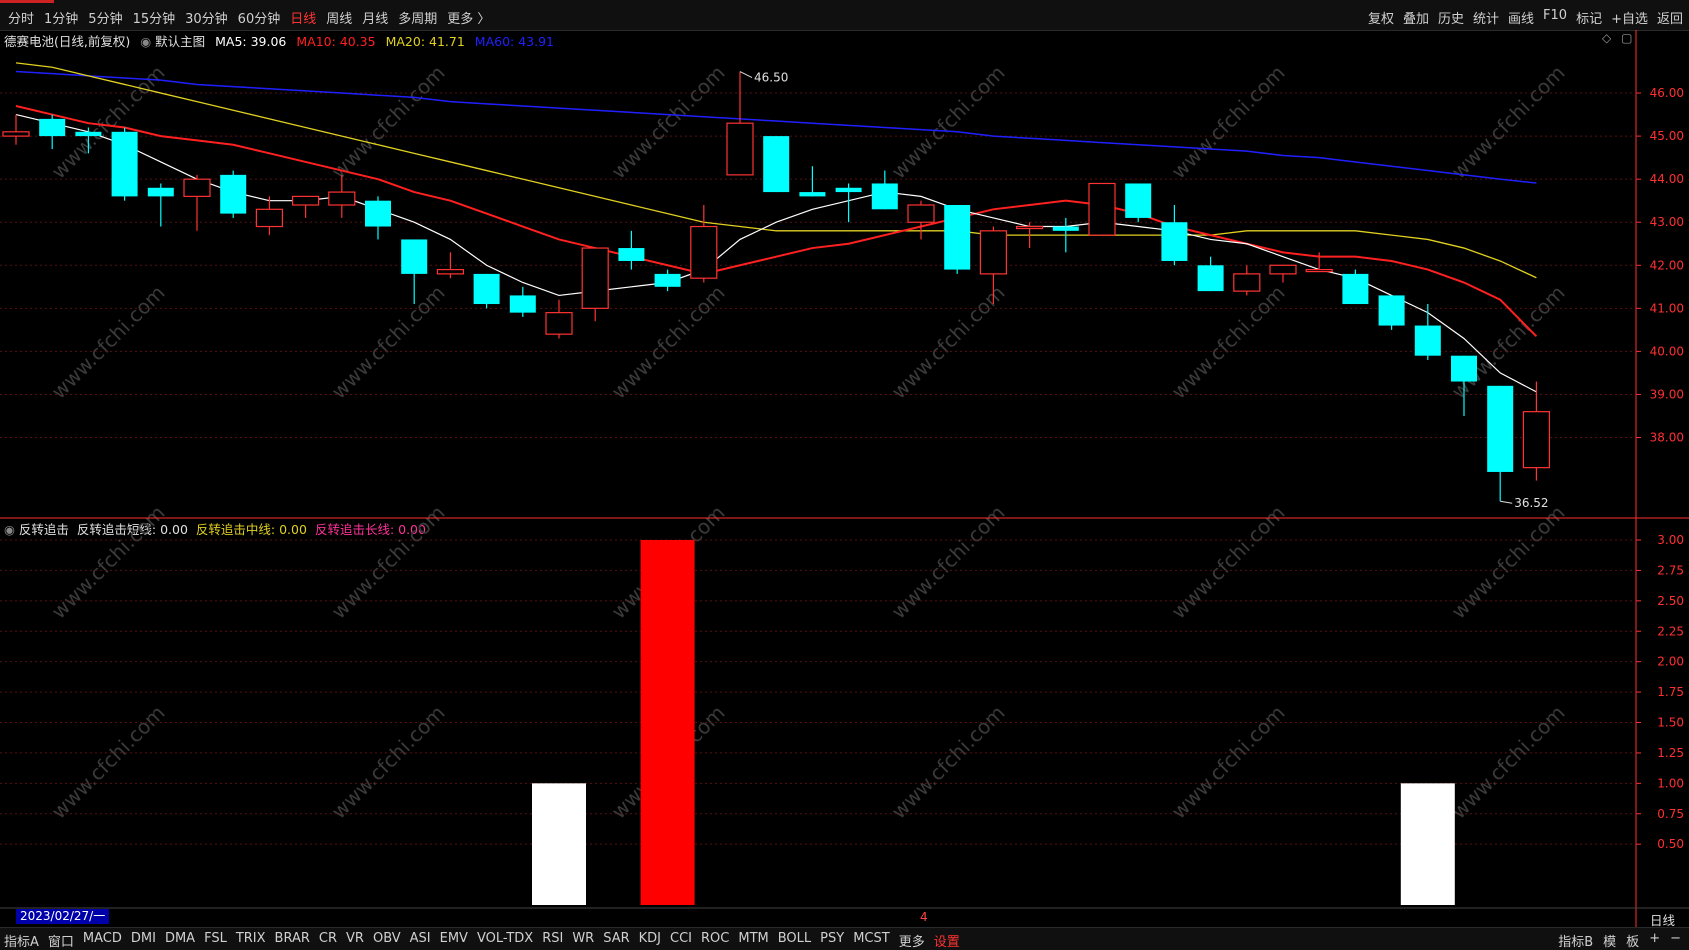  I want to click on tbLeft-item-0: 分时, so click(21, 17).